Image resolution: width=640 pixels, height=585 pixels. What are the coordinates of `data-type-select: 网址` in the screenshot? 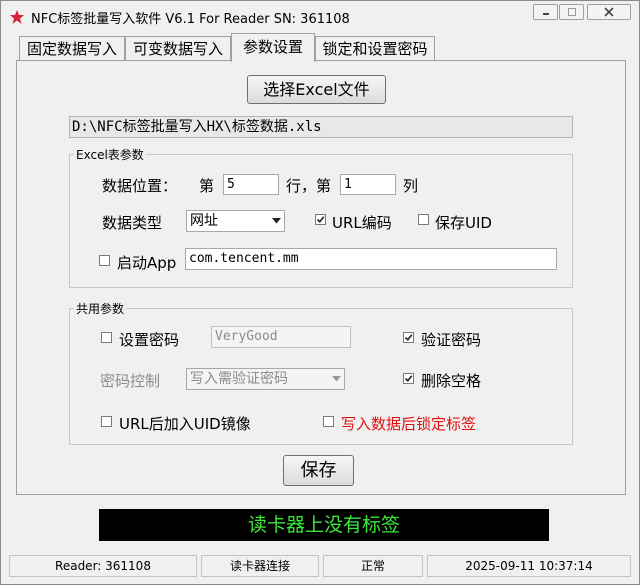 It's located at (235, 221).